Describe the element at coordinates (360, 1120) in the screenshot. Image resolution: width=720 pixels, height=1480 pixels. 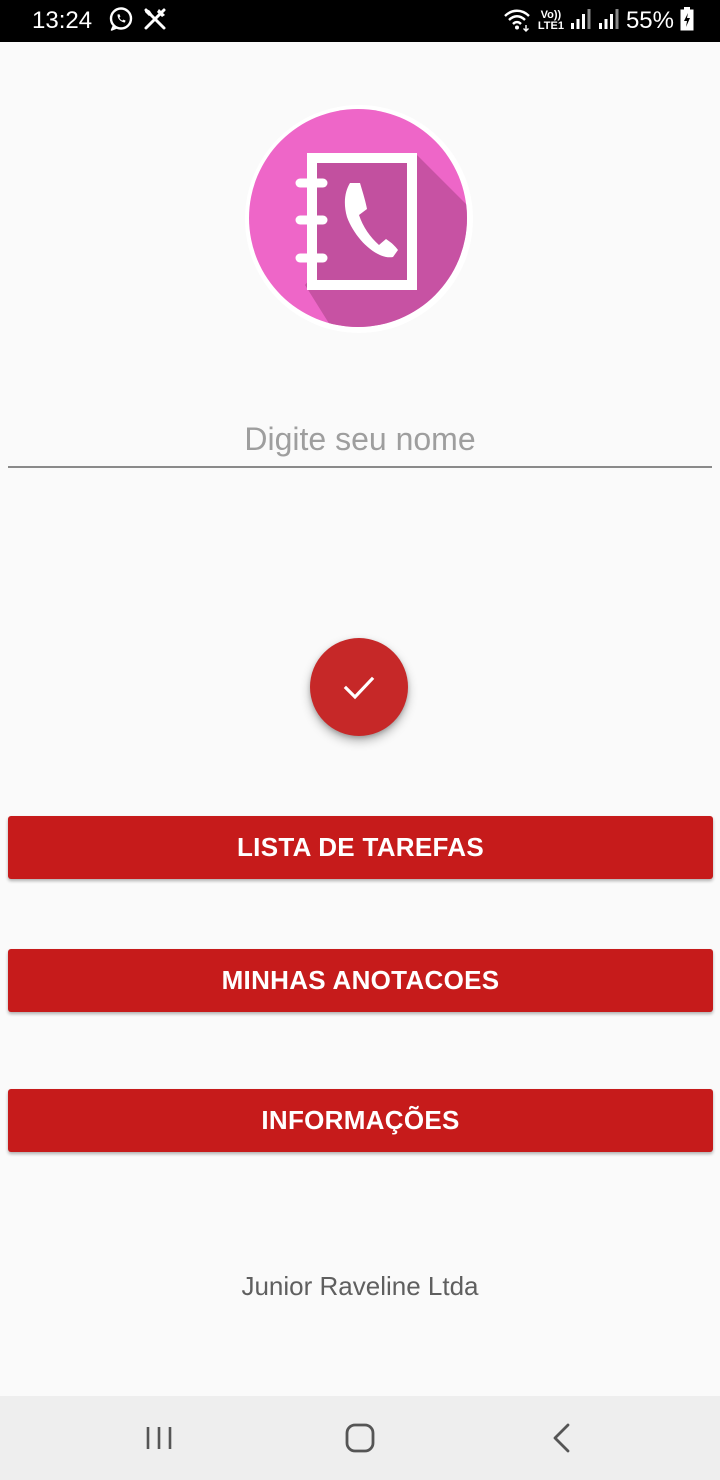
I see `information-button: INFORMAÇÕES` at that location.